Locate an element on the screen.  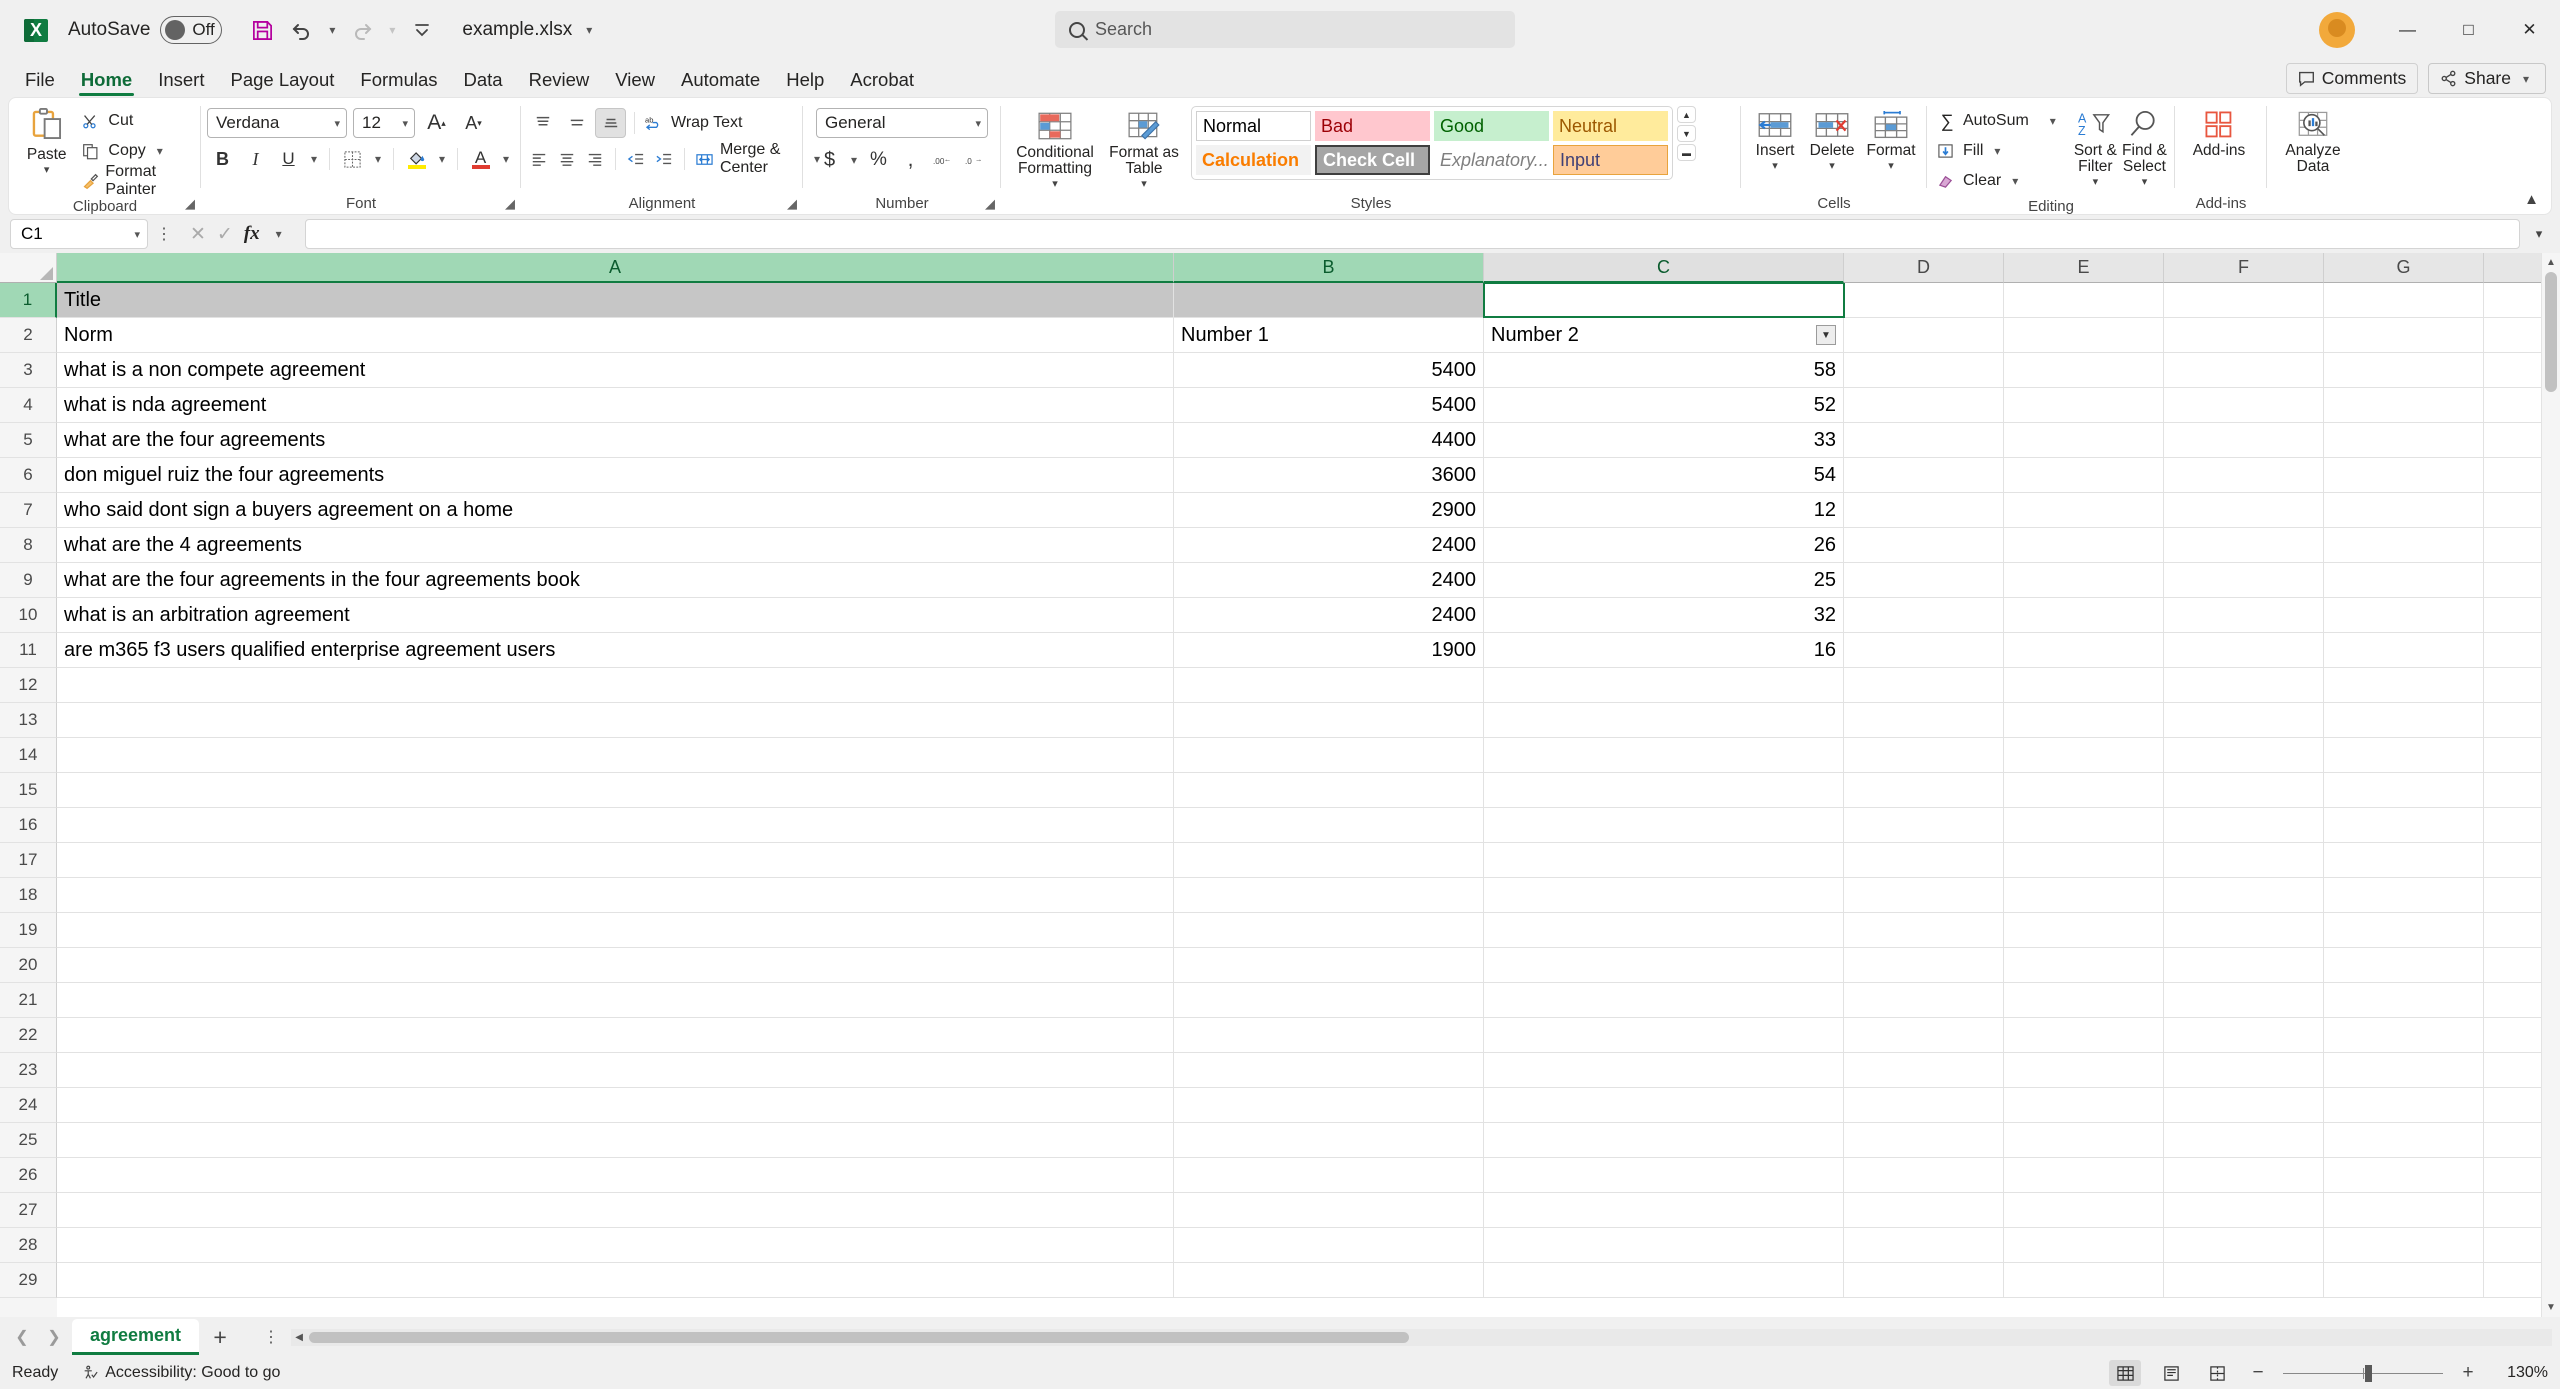
cell-b15 is located at coordinates (1329, 790).